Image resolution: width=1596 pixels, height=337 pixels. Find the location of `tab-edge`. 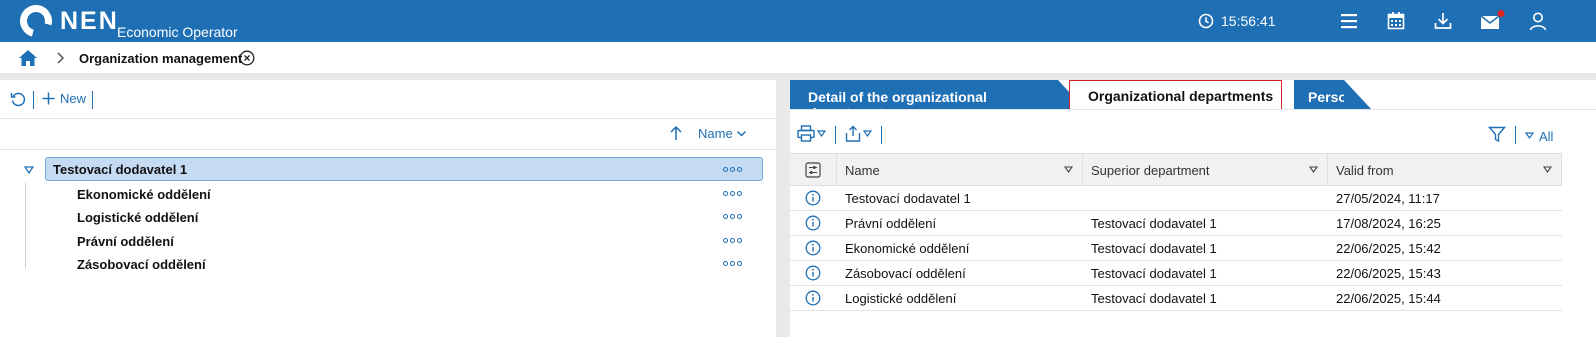

tab-edge is located at coordinates (1358, 95).